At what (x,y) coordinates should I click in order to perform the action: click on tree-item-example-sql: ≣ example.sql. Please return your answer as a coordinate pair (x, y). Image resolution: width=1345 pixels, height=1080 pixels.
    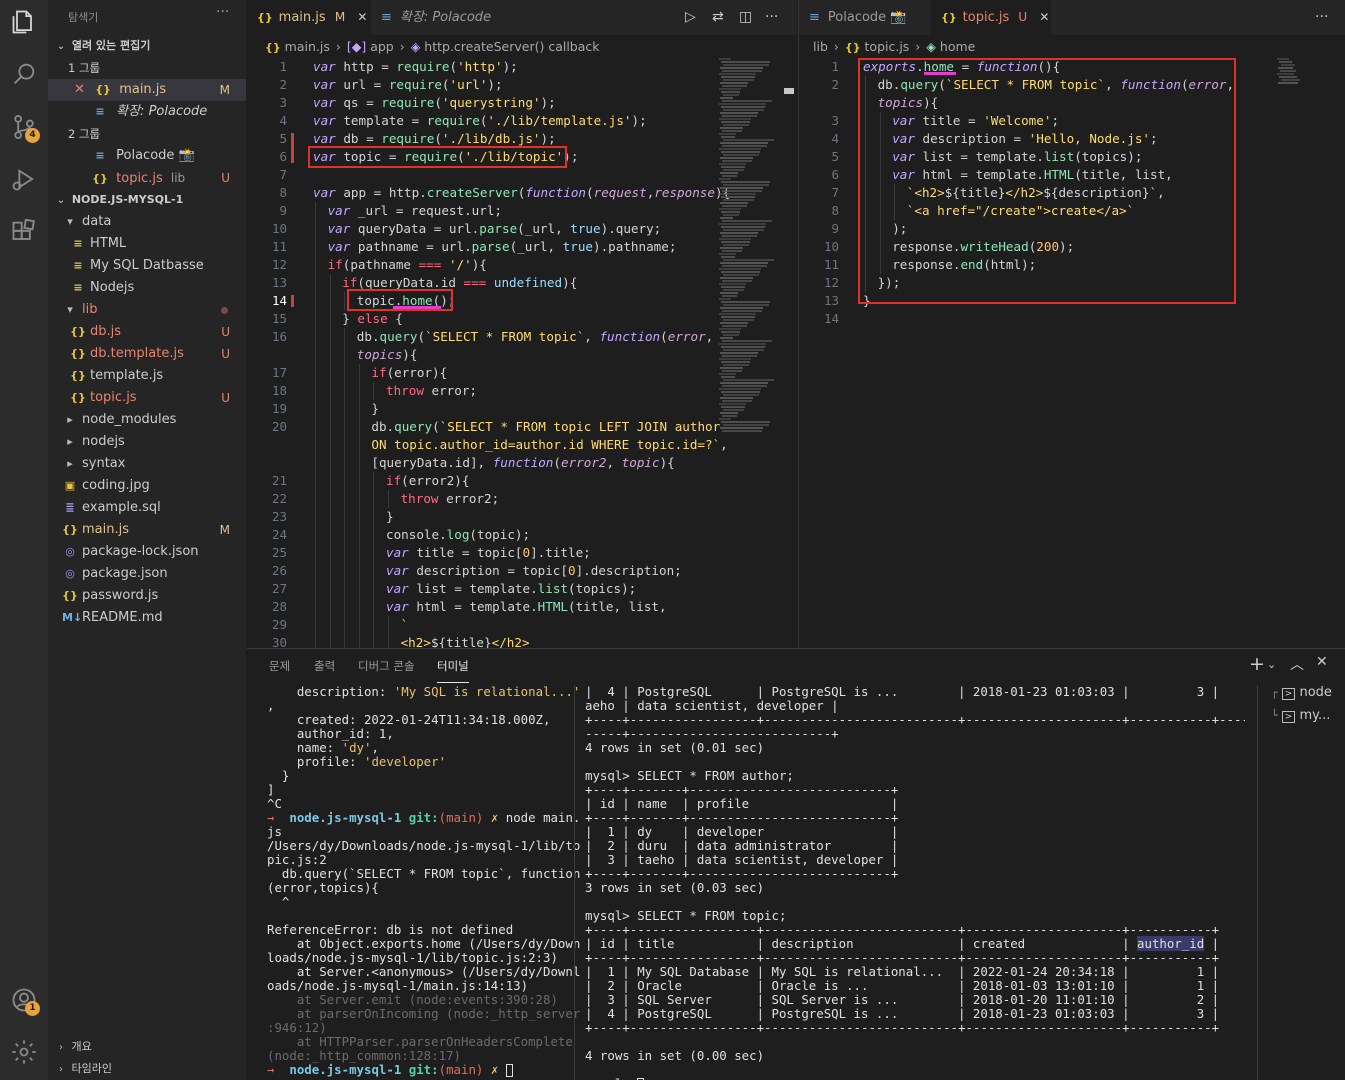
    Looking at the image, I should click on (147, 508).